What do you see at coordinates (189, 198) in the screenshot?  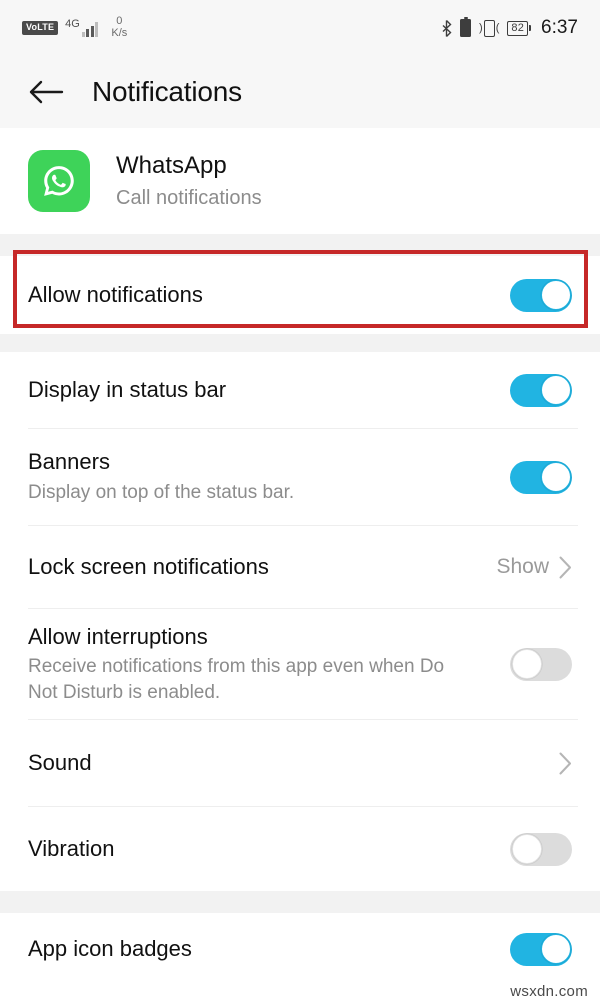 I see `app-channel-subtitle: Call notifications` at bounding box center [189, 198].